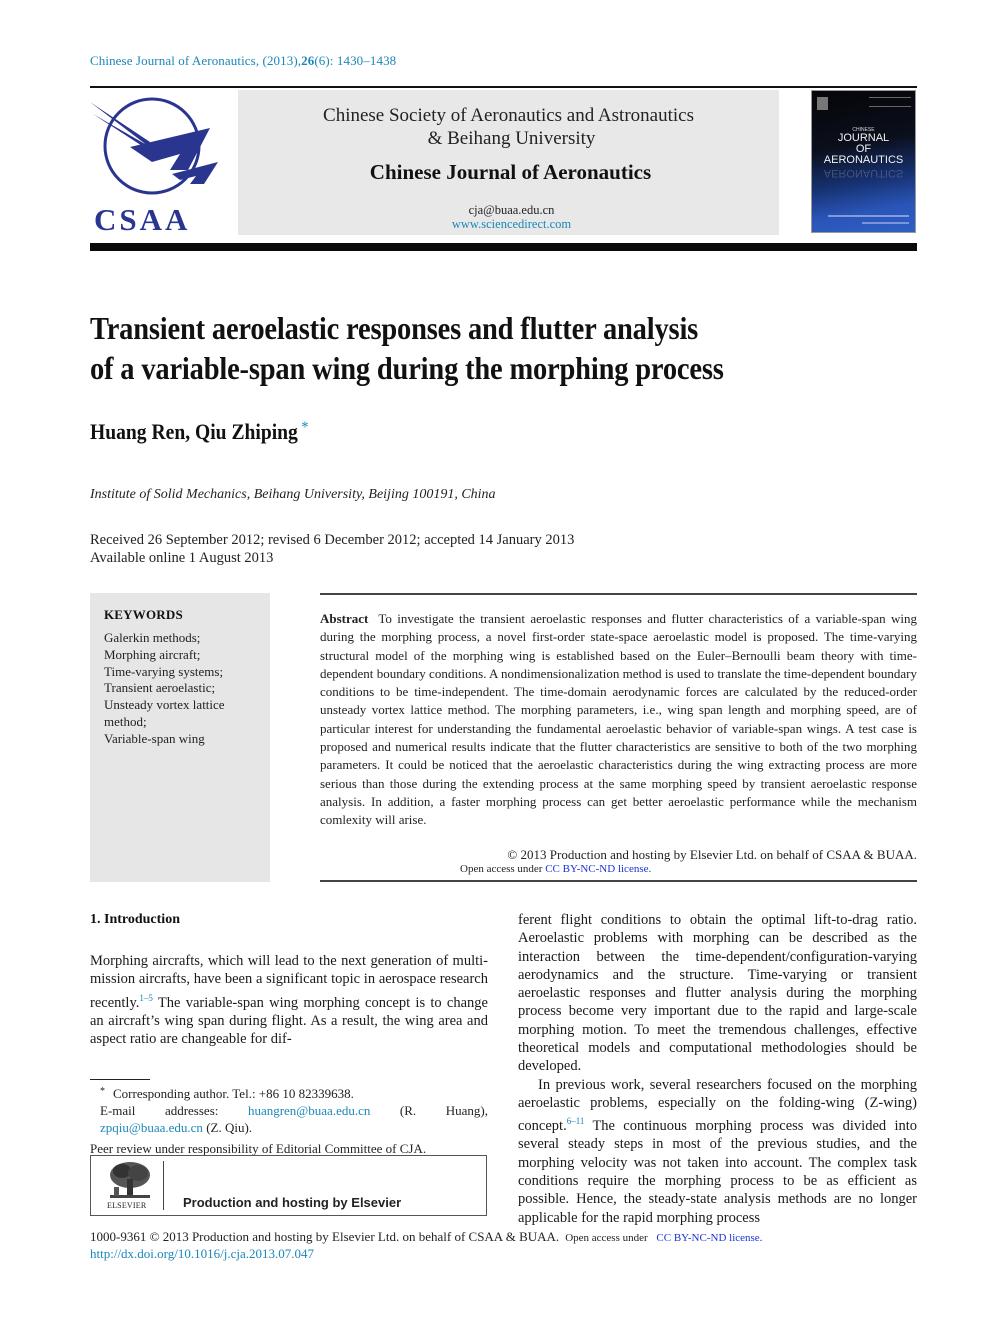 Image resolution: width=992 pixels, height=1323 pixels. What do you see at coordinates (152, 637) in the screenshot?
I see `keyword-item: Galerkin methods;` at bounding box center [152, 637].